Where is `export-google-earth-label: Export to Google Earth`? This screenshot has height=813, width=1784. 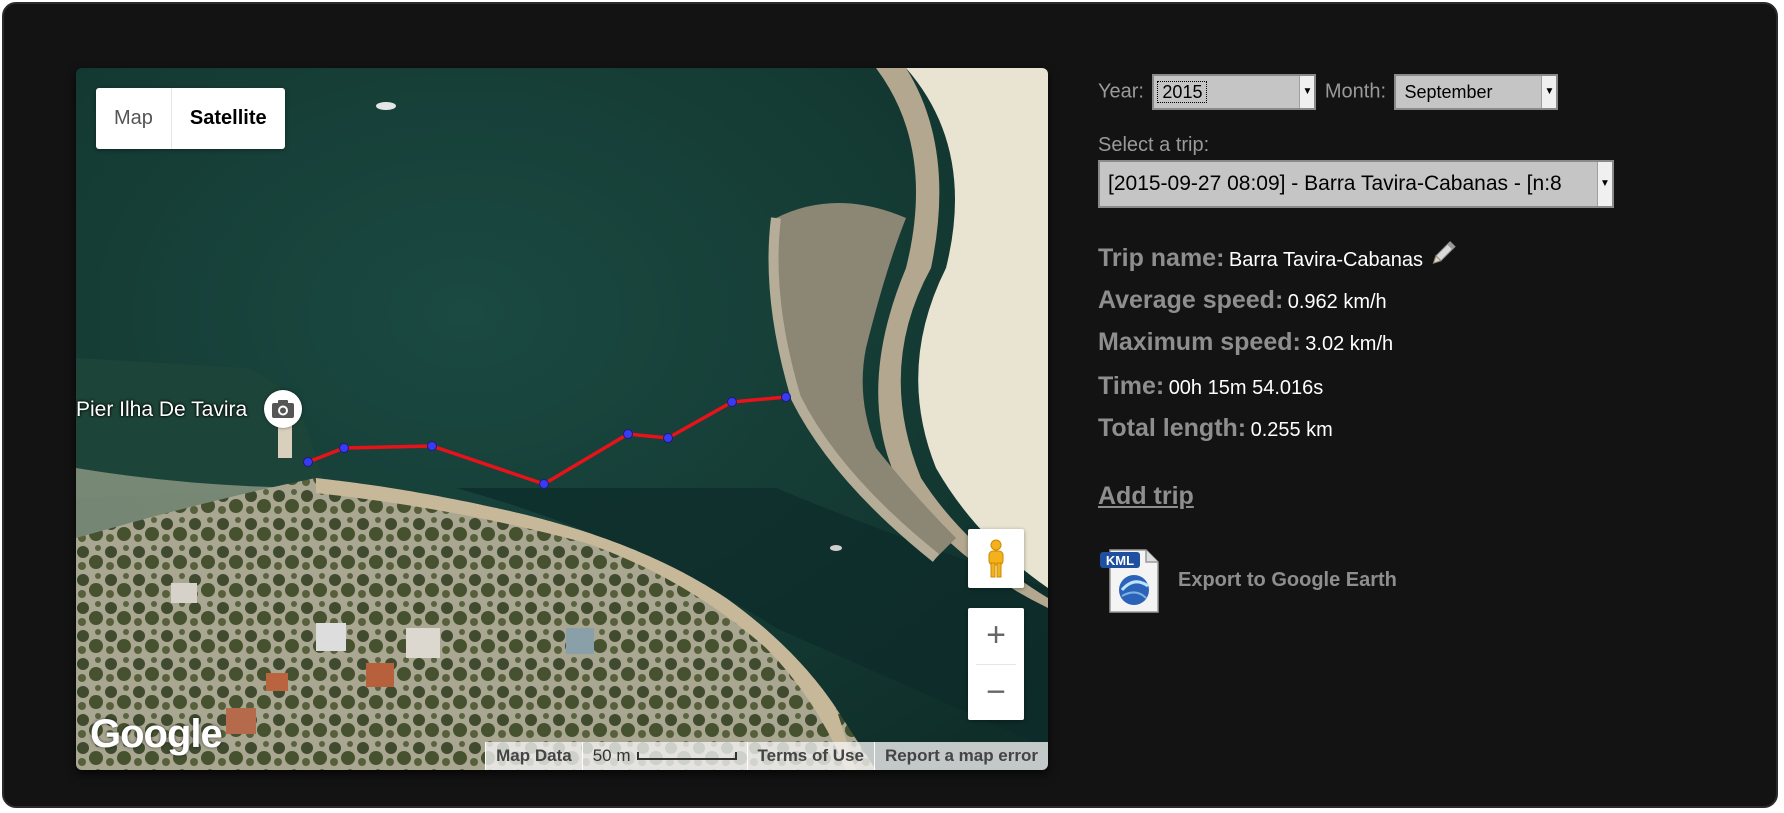 export-google-earth-label: Export to Google Earth is located at coordinates (1287, 579).